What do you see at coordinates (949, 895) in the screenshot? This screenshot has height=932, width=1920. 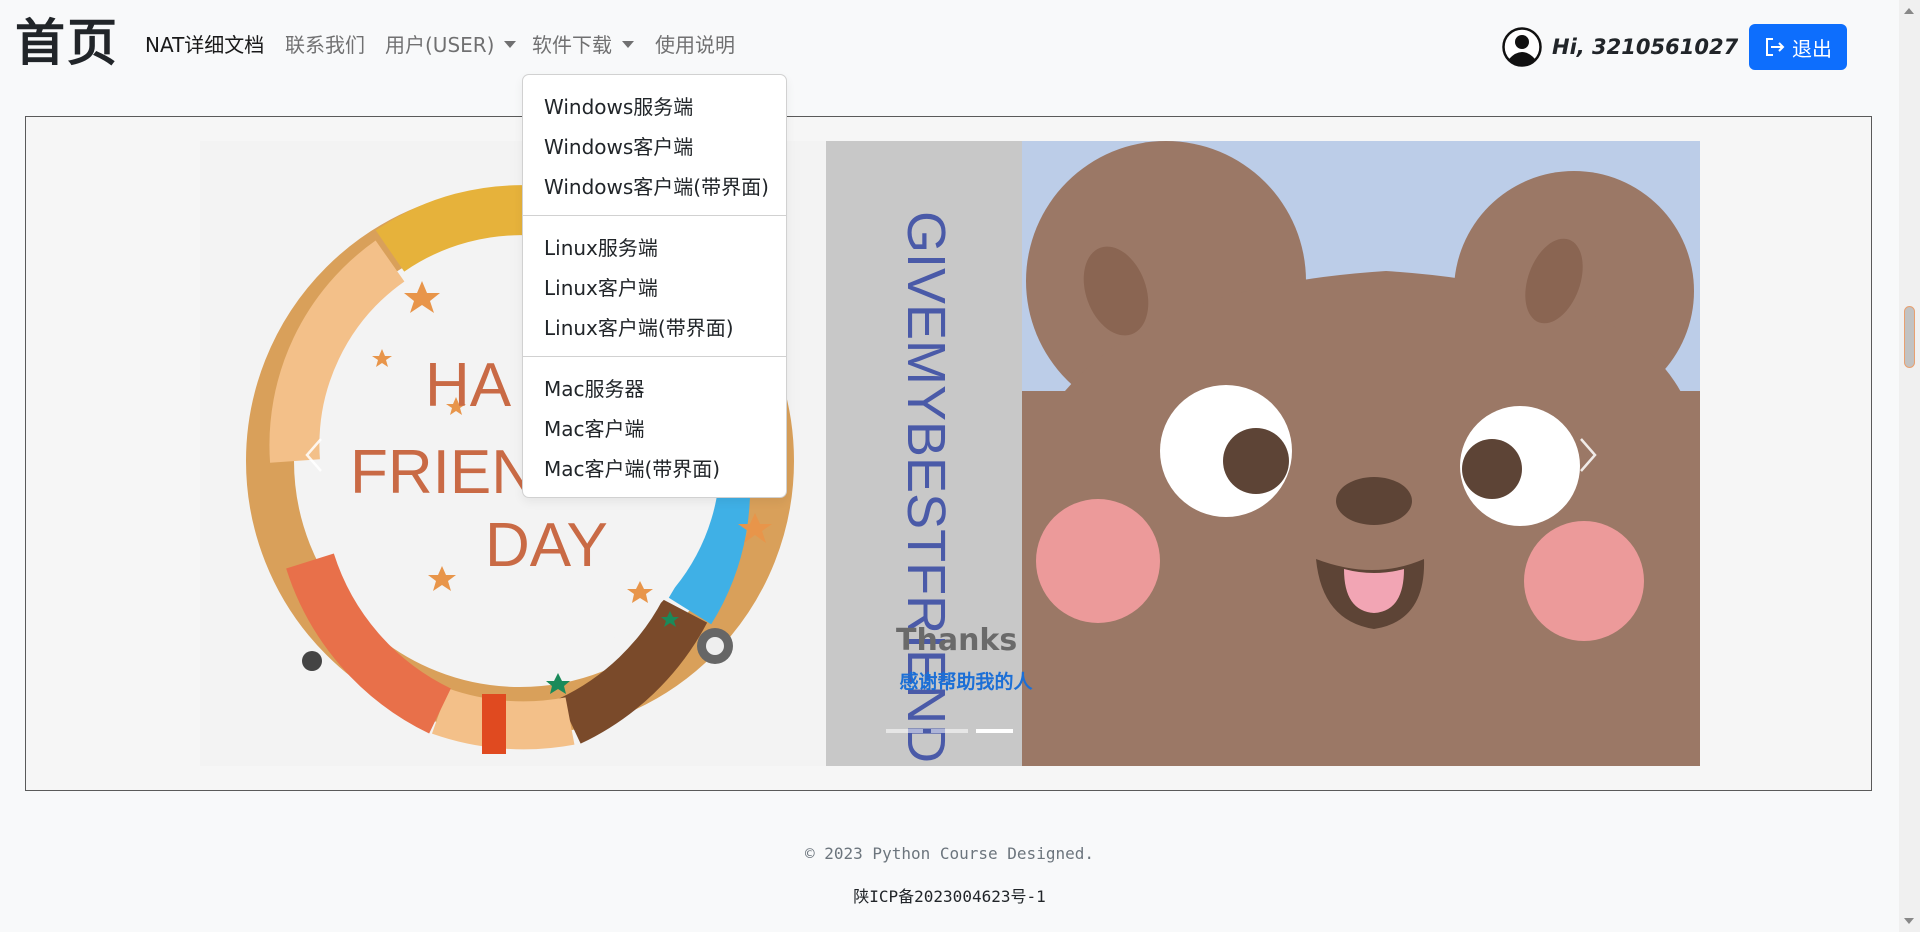 I see `footer-icp-link: 陕ICP备2023004623号-1` at bounding box center [949, 895].